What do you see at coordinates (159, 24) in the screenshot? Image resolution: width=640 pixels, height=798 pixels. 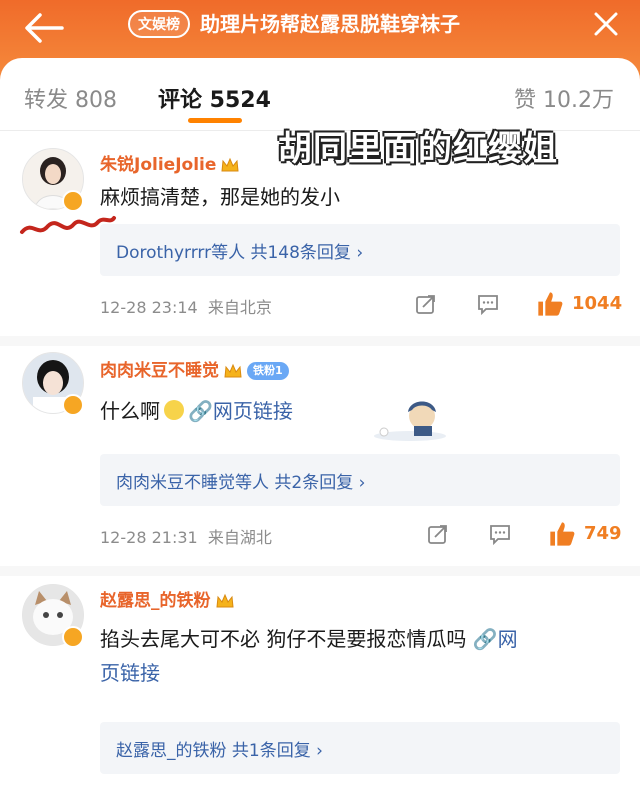 I see `hot-list-badge: 文娱榜` at bounding box center [159, 24].